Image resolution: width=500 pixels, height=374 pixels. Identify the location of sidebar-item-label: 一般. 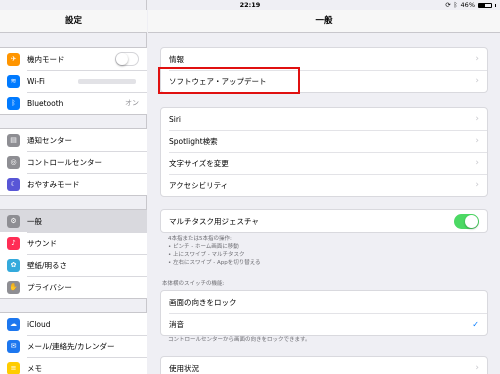
(34, 221).